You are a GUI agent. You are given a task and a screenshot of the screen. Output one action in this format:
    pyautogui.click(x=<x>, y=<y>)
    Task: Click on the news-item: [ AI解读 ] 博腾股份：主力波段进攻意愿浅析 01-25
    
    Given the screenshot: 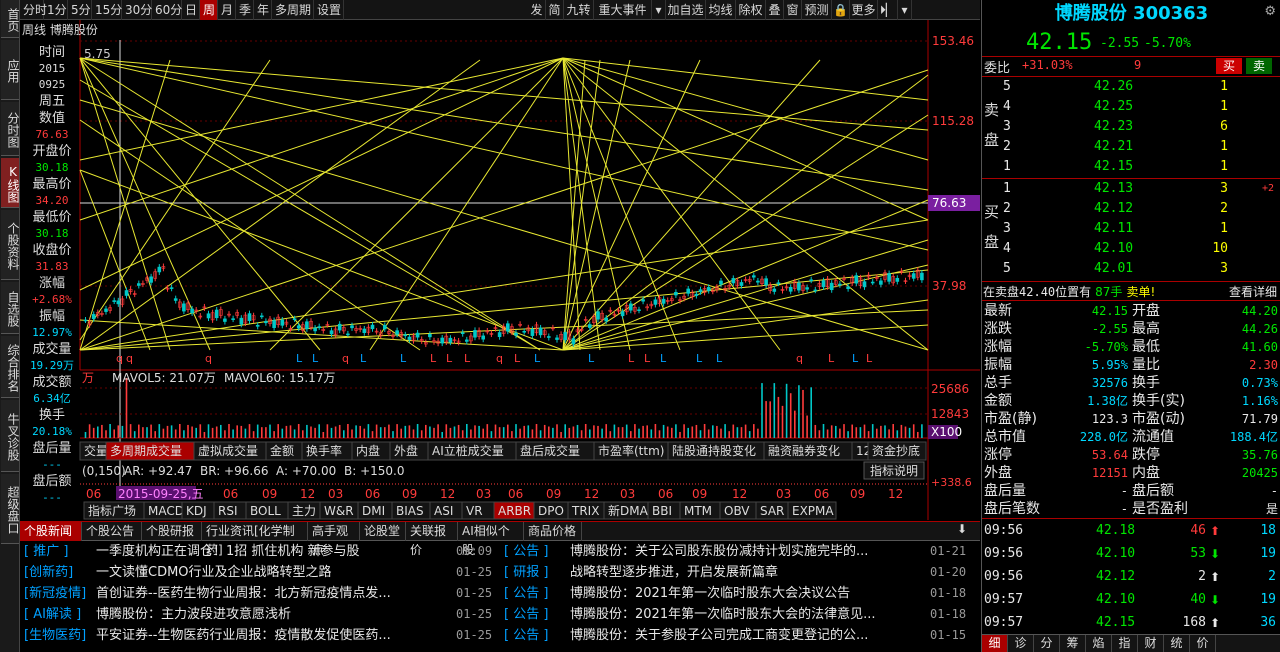 What is the action you would take?
    pyautogui.click(x=259, y=614)
    